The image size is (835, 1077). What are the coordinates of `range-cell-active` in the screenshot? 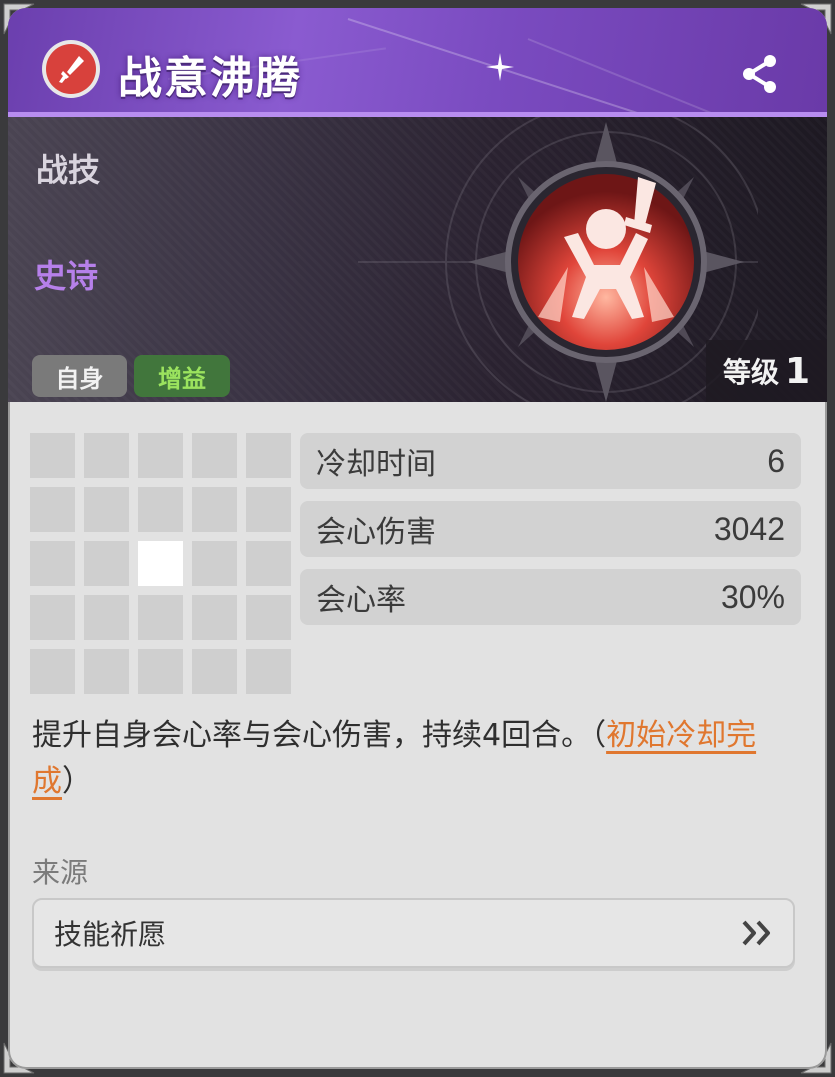 It's located at (160, 563).